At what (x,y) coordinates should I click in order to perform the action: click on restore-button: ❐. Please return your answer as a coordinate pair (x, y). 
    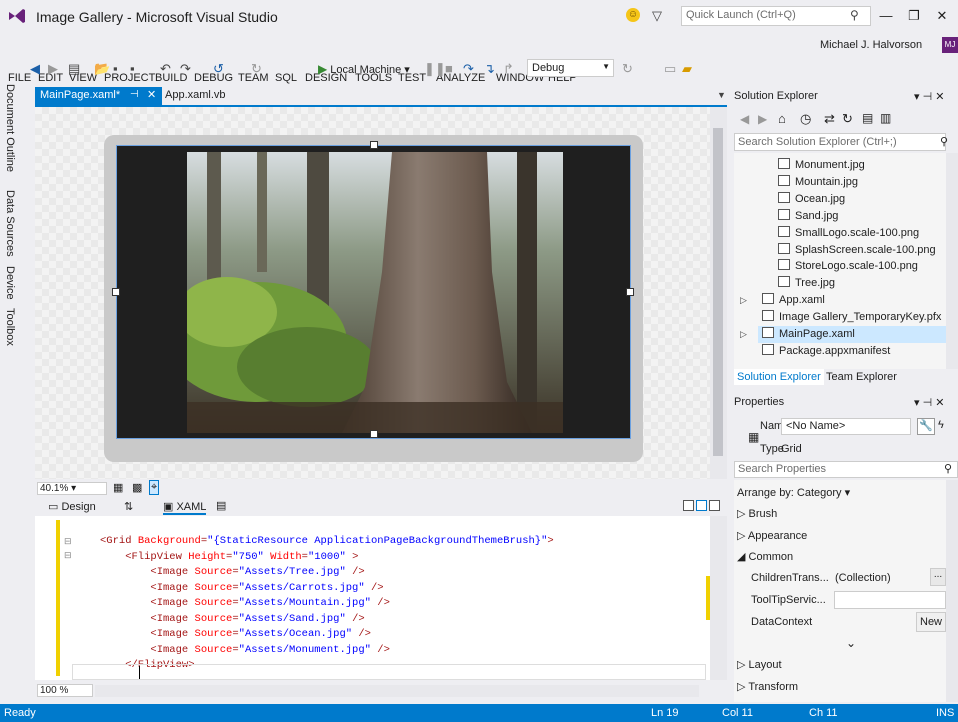
    Looking at the image, I should click on (914, 16).